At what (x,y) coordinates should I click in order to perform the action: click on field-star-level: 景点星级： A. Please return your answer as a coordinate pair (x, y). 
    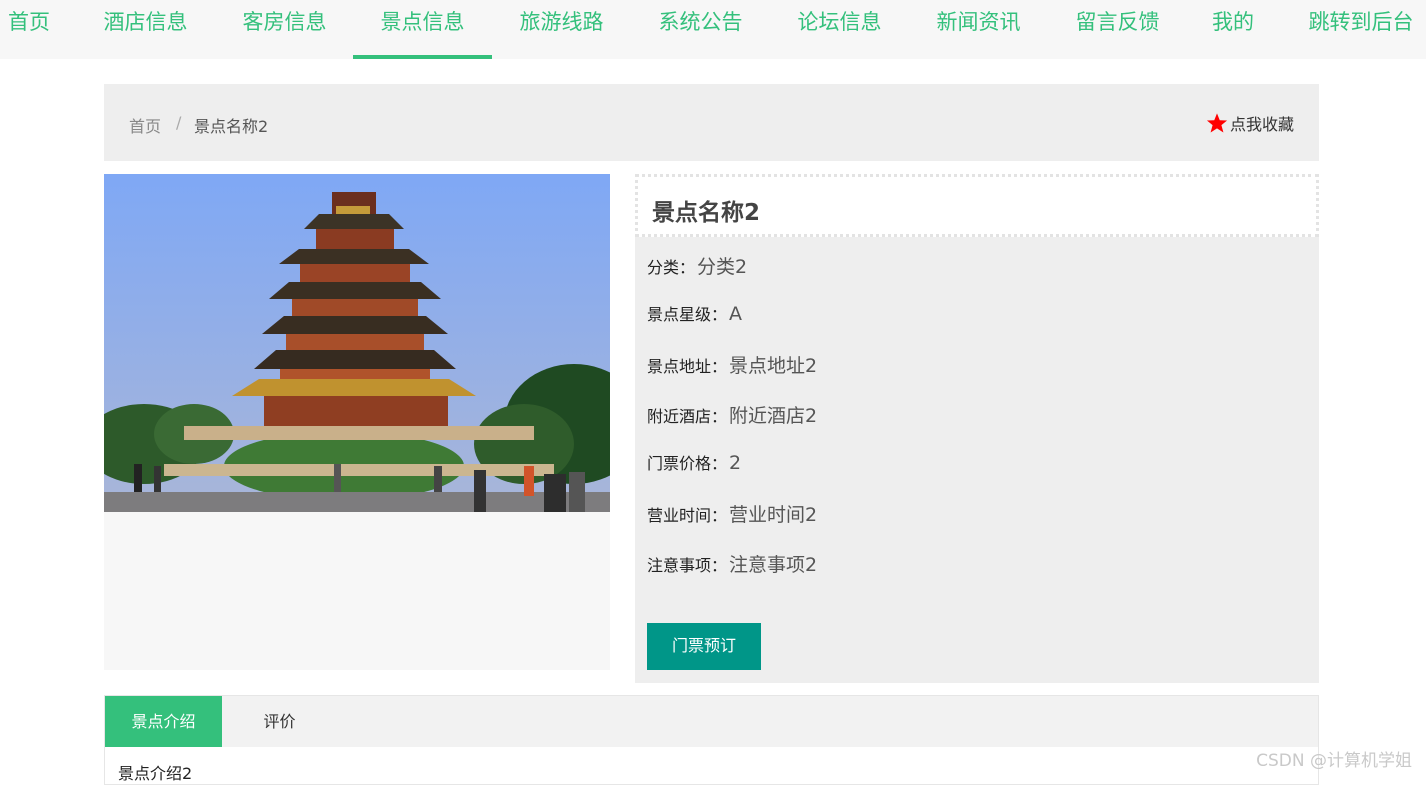
    Looking at the image, I should click on (694, 313).